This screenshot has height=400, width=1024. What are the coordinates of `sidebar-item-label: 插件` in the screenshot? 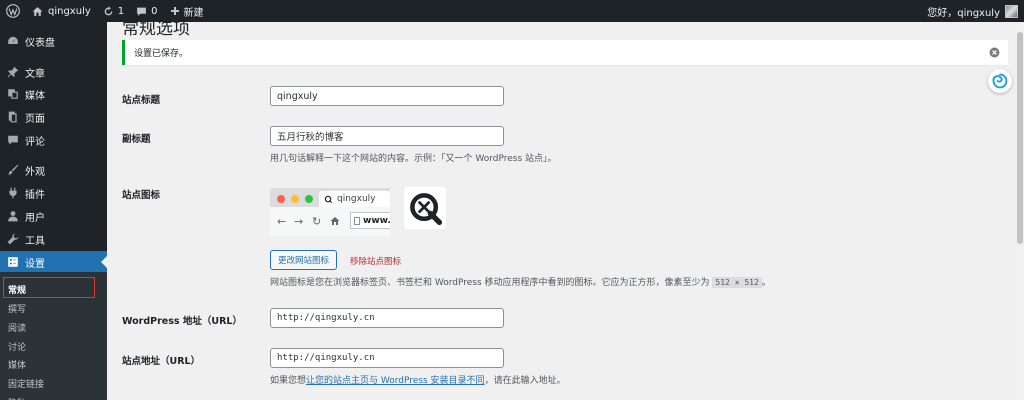 It's located at (35, 195).